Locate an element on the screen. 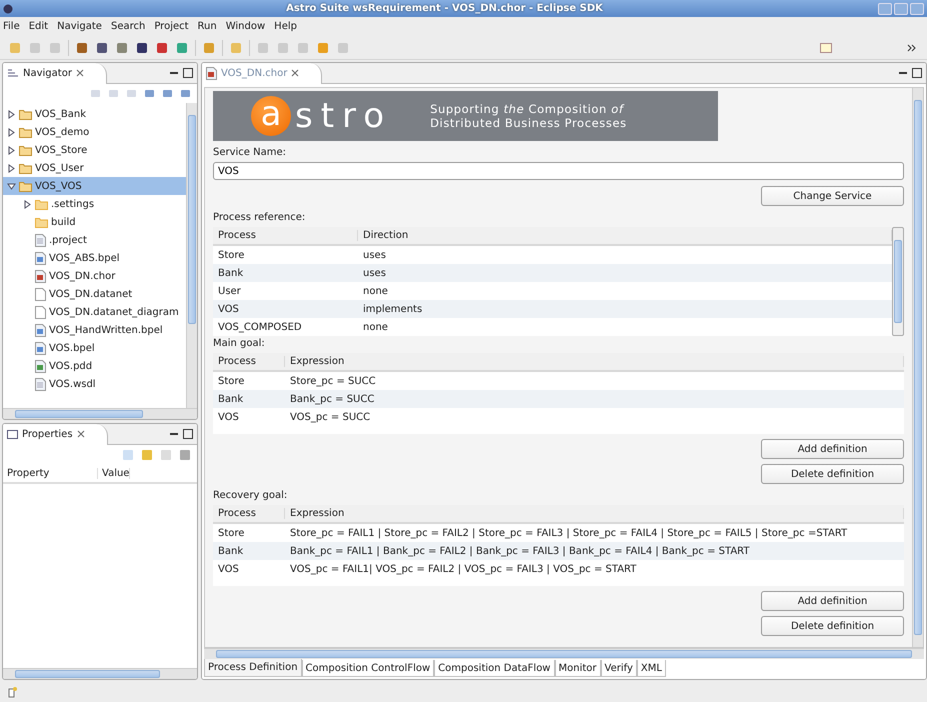  tagline: Supporting the Composition of Distributed Business Processes is located at coordinates (528, 116).